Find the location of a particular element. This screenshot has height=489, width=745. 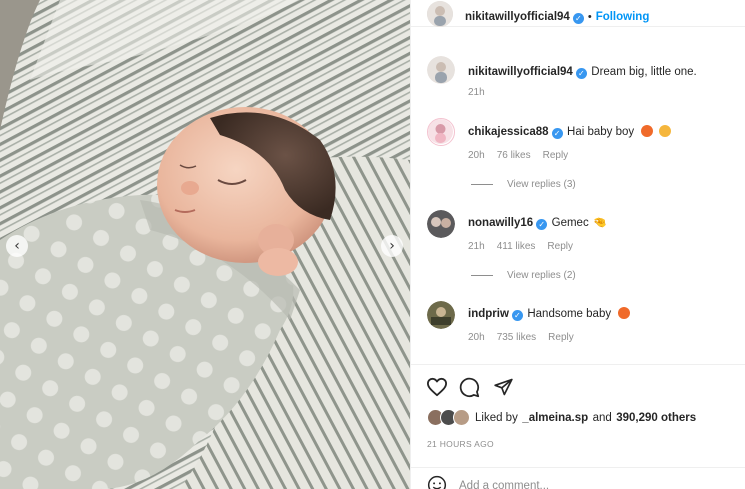

smiling-emoji-icon is located at coordinates (665, 131).